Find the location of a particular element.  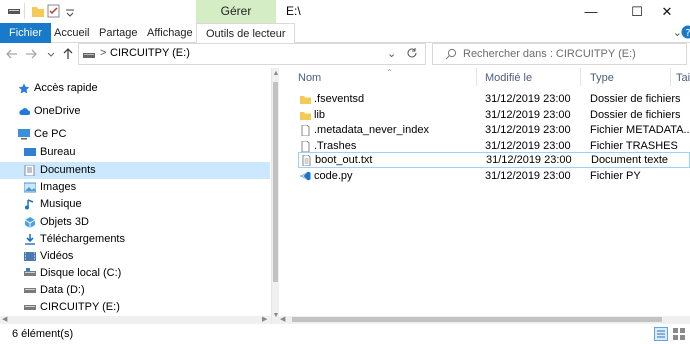

column-header-taille: Tail is located at coordinates (683, 78).